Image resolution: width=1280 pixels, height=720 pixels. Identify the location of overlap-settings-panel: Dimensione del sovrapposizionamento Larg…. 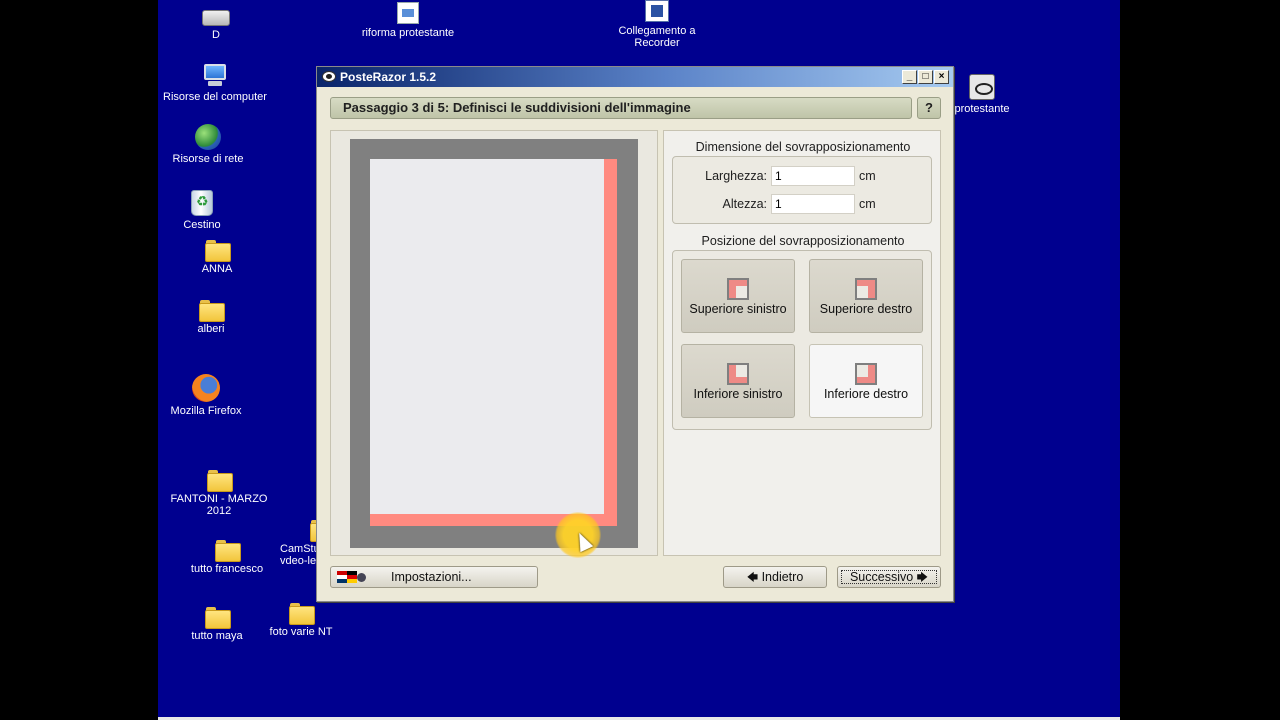
(802, 343).